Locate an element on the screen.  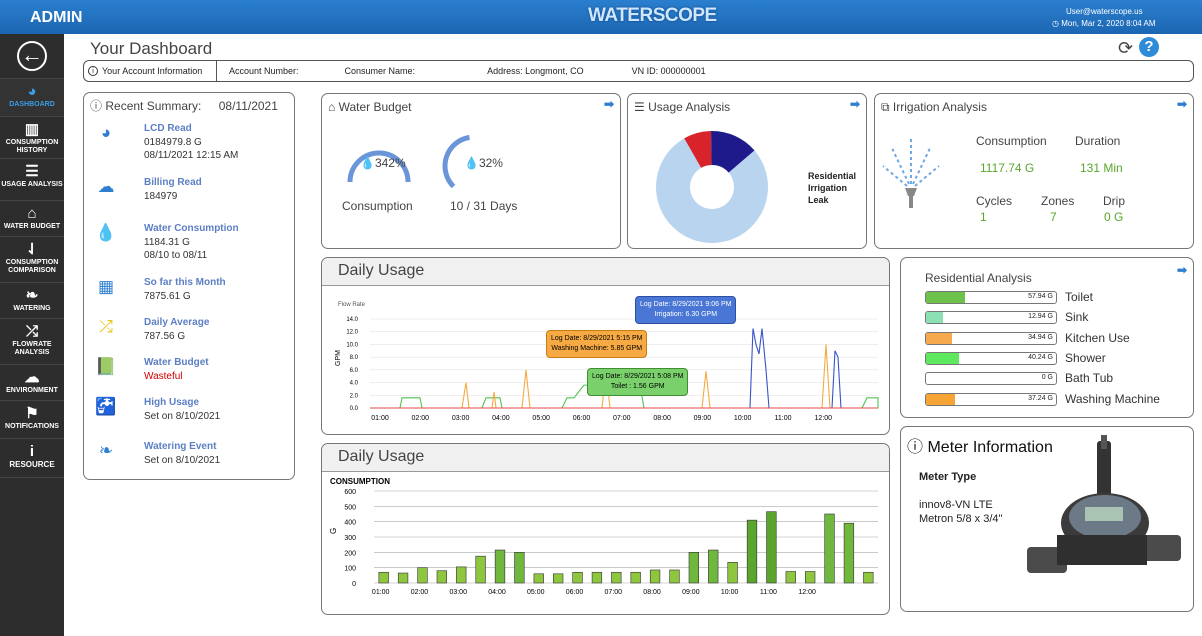
residential-progress-bar: 0 G is located at coordinates (991, 379).